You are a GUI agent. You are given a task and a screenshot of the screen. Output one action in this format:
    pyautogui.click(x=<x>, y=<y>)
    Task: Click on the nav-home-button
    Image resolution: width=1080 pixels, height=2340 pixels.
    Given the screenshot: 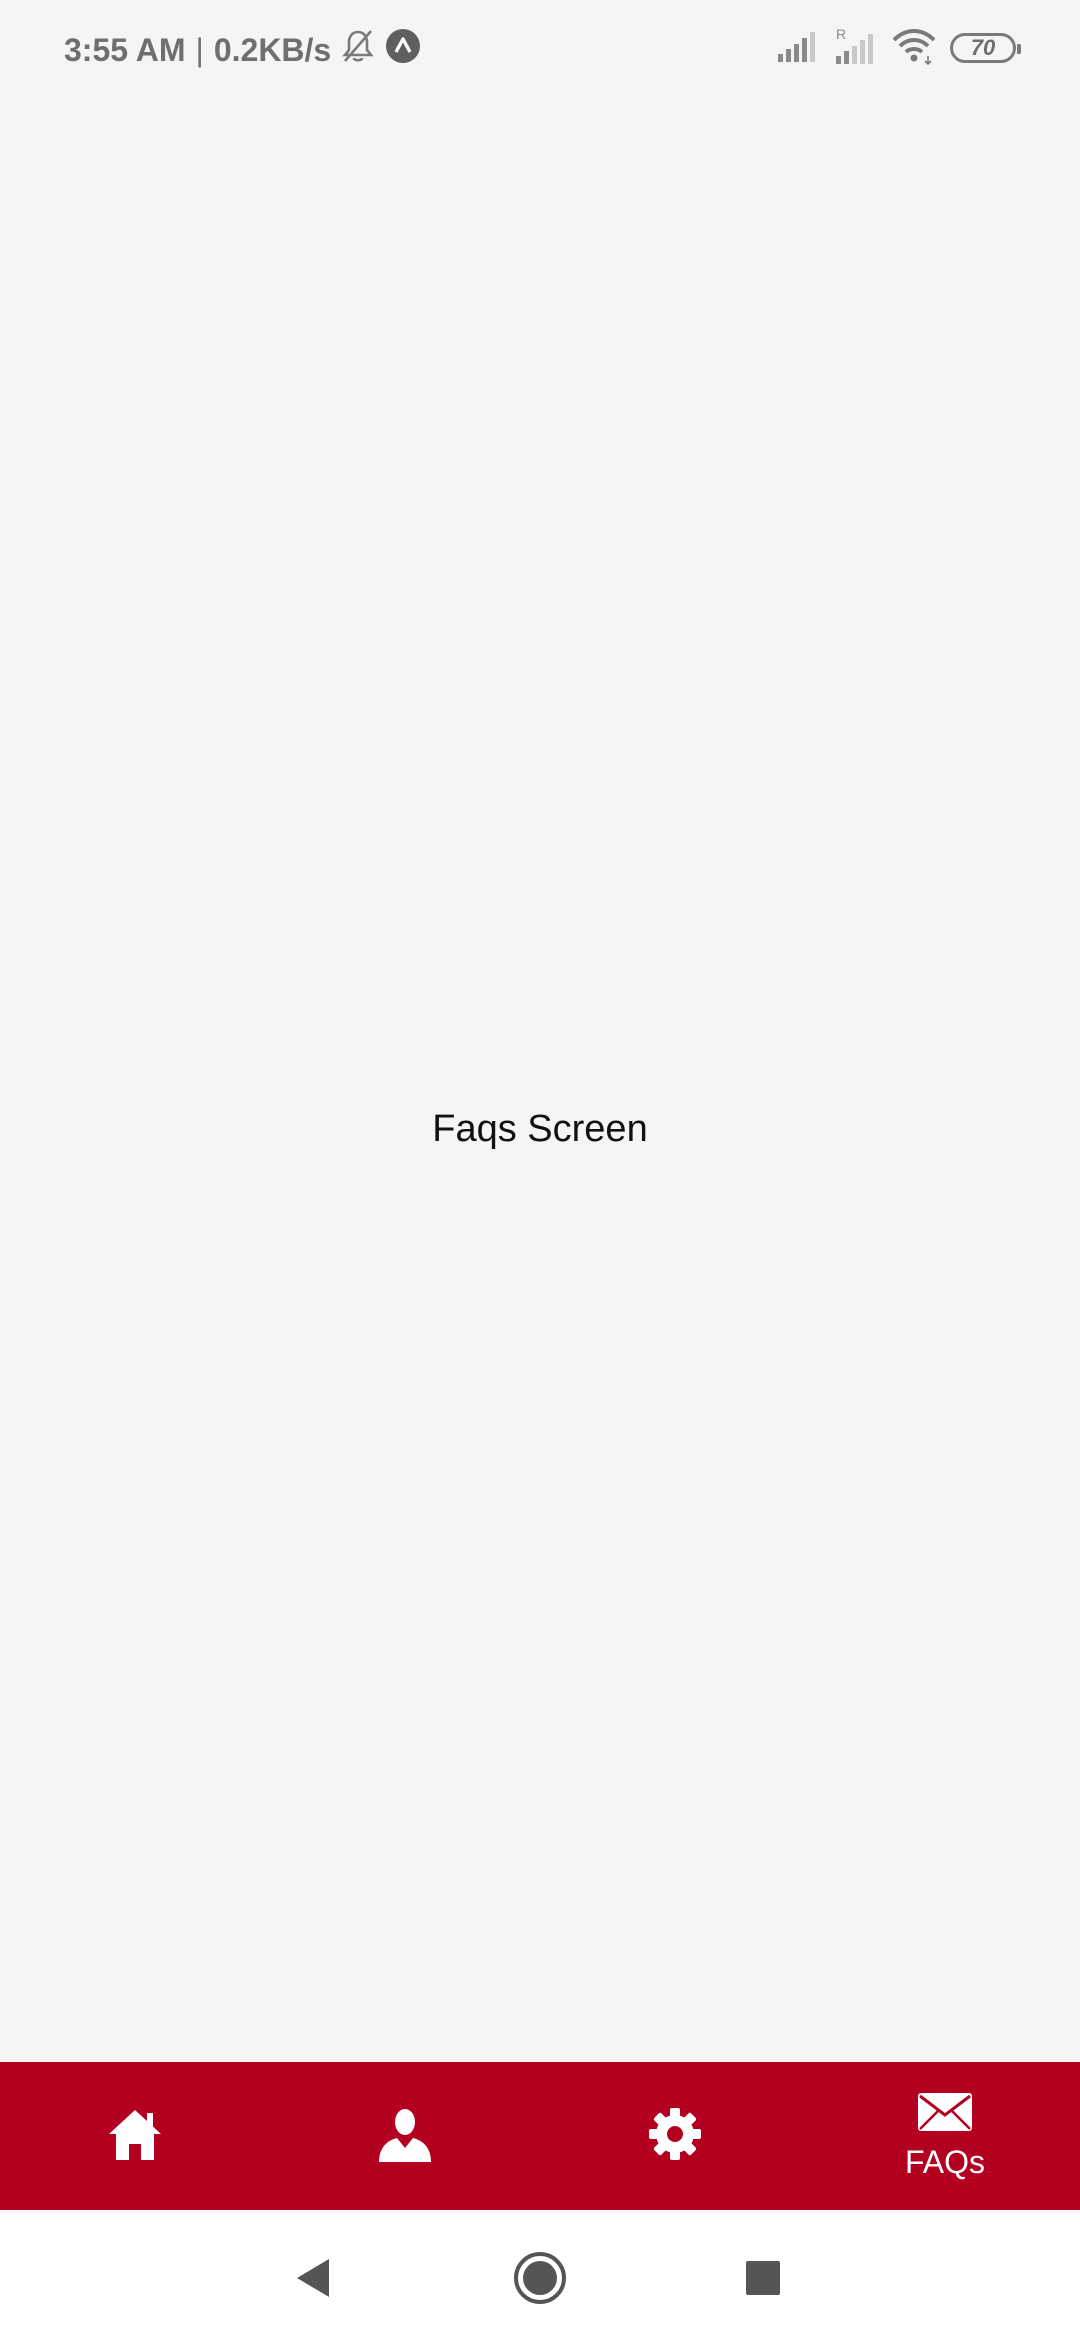 What is the action you would take?
    pyautogui.click(x=540, y=2280)
    